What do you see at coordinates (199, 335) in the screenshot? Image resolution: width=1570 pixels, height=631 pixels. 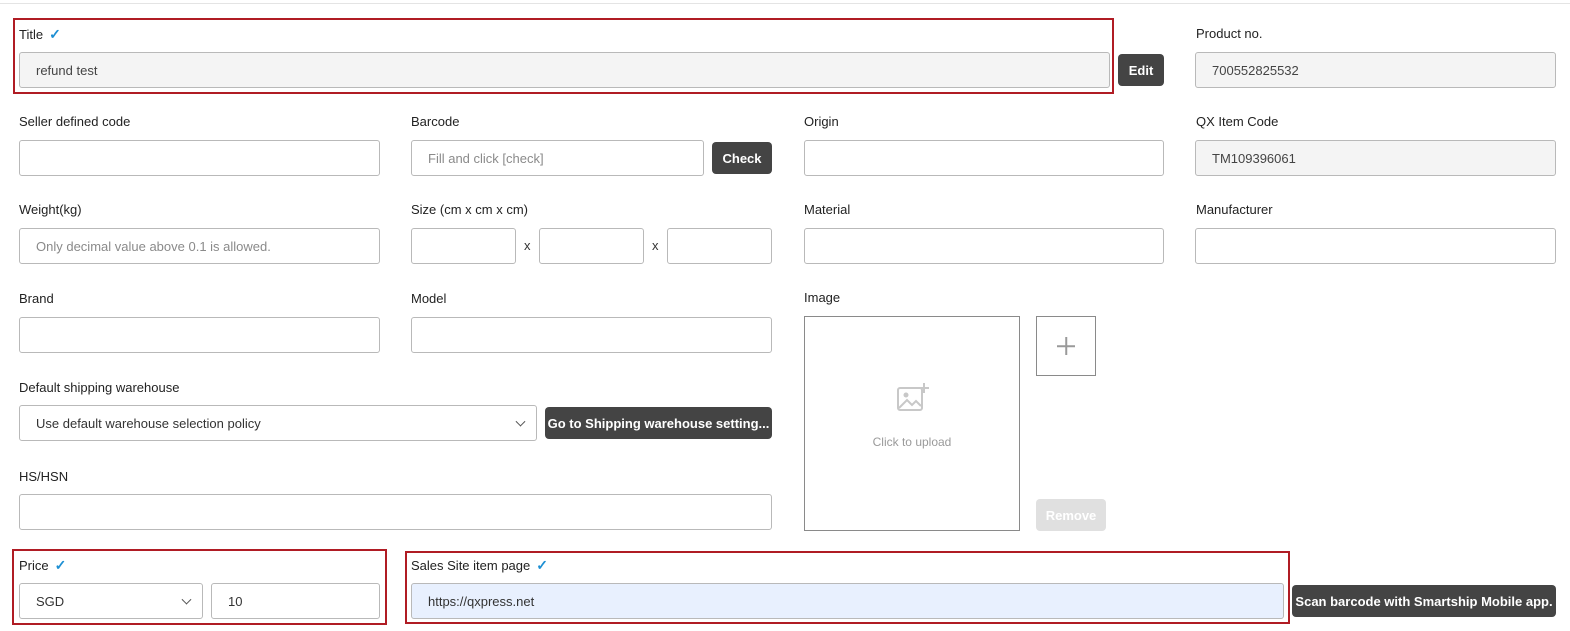 I see `brand-input` at bounding box center [199, 335].